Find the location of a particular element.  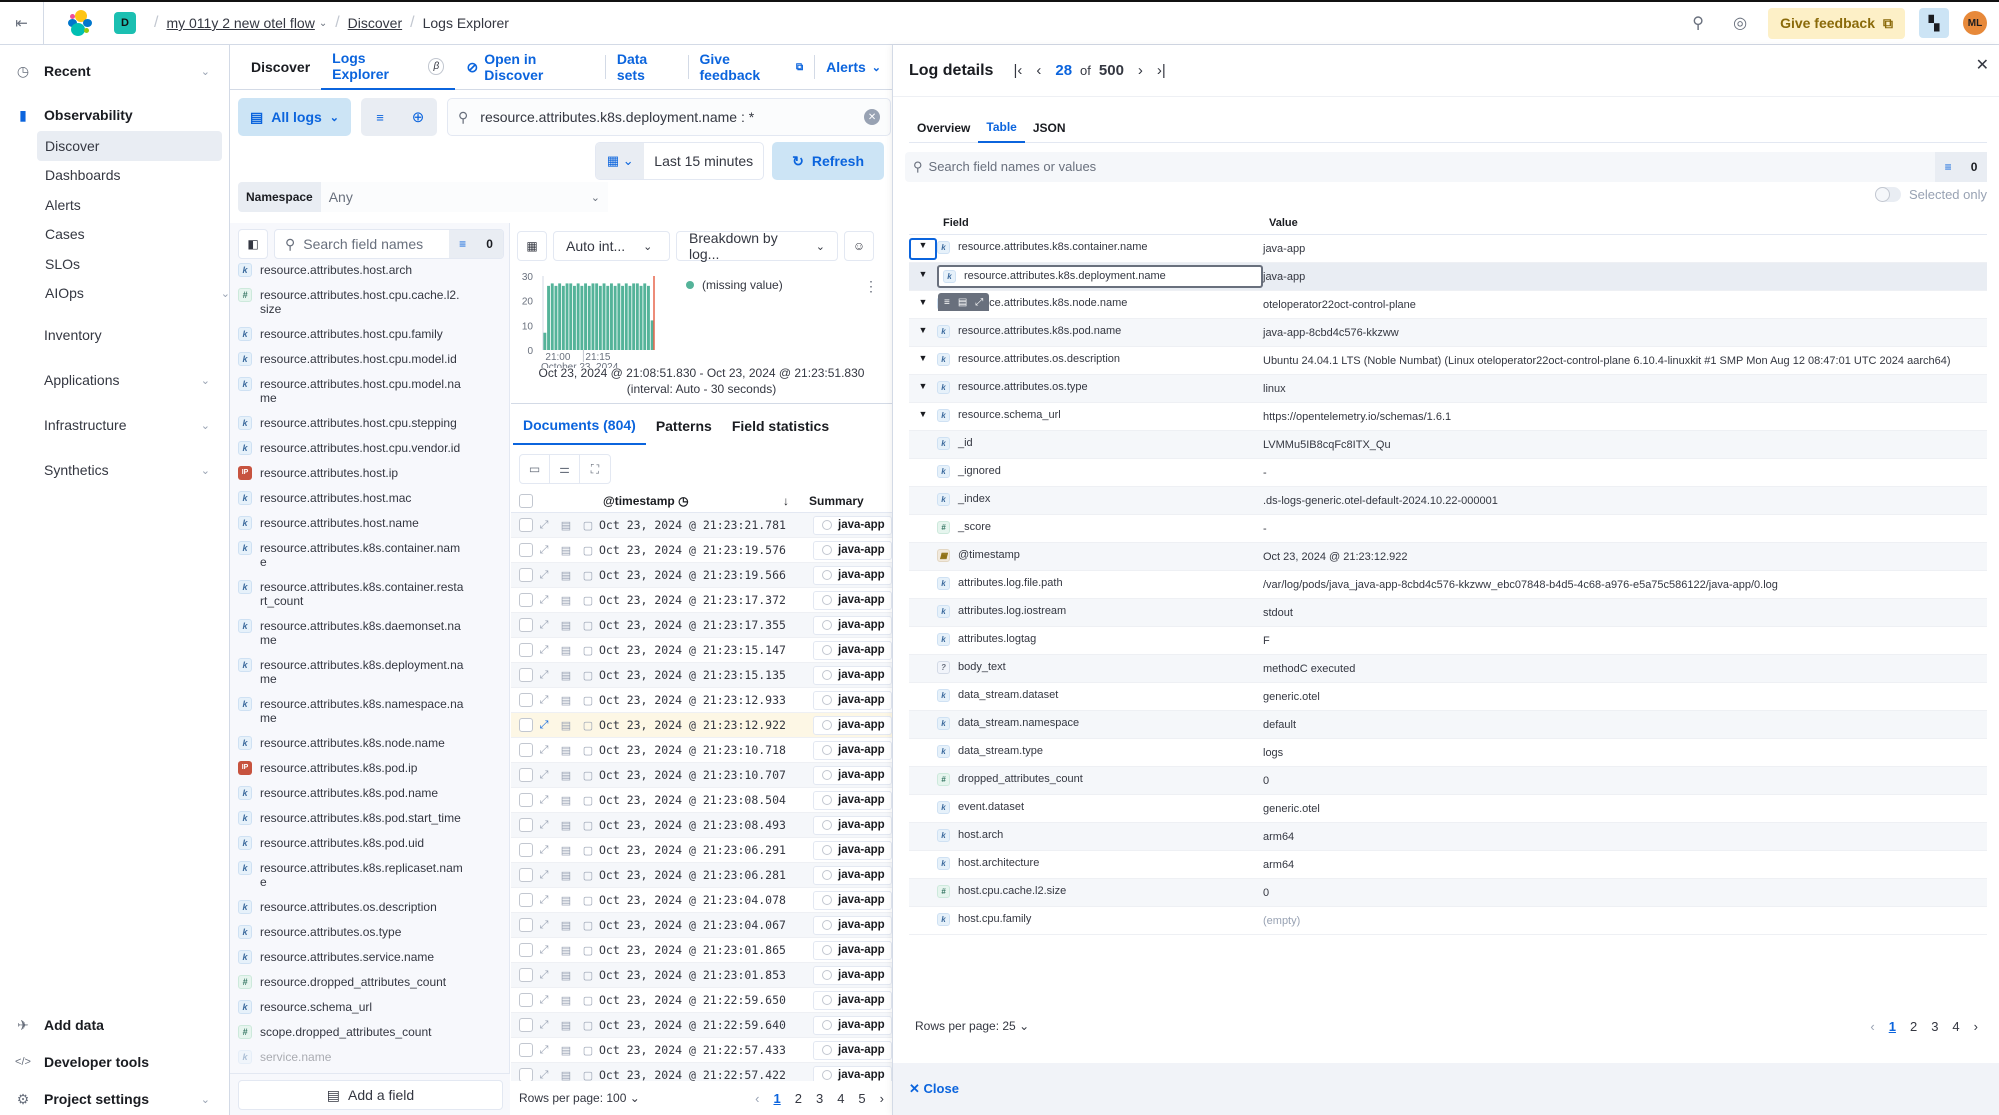

field-list-item: # resource.dropped_attributes_count is located at coordinates (353, 982).